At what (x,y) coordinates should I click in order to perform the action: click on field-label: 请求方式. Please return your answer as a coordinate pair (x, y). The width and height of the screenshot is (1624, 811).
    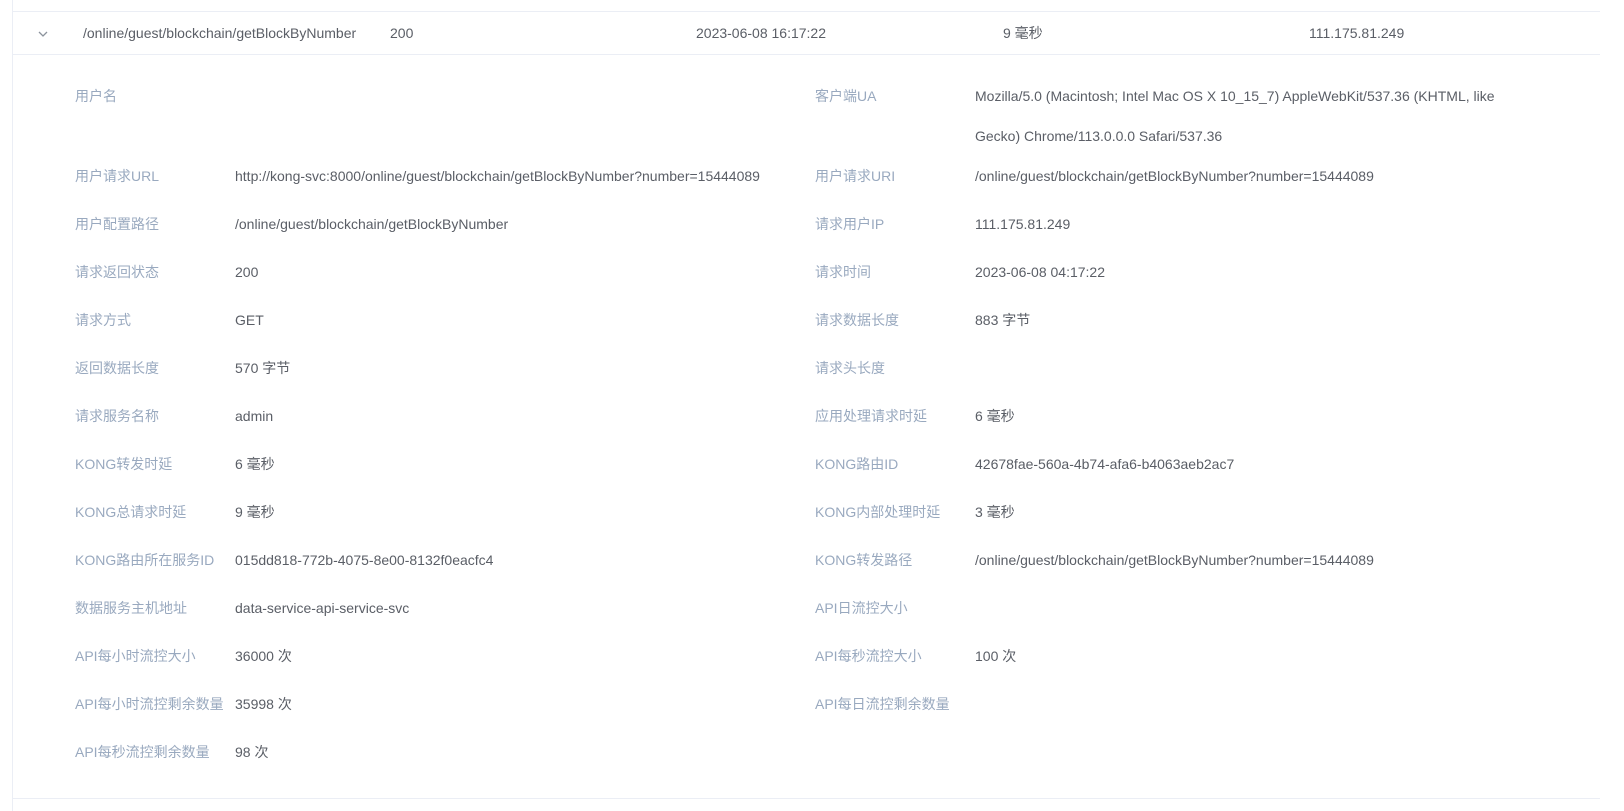
    Looking at the image, I should click on (103, 320).